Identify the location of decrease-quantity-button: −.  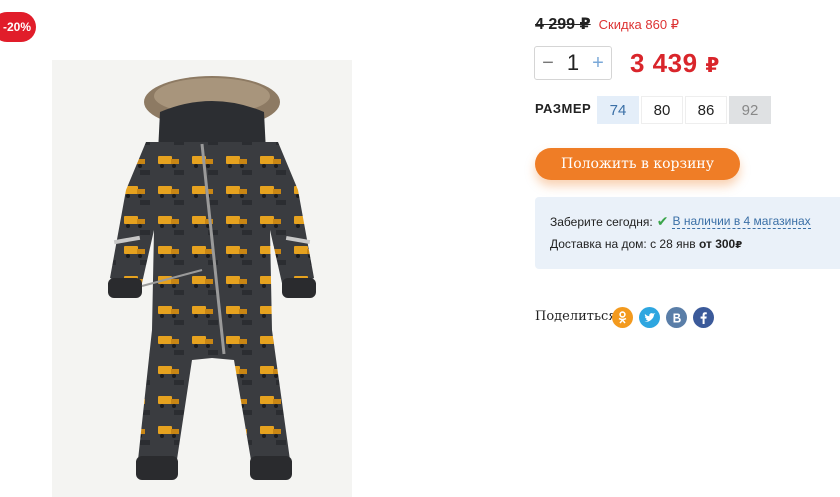
(548, 63).